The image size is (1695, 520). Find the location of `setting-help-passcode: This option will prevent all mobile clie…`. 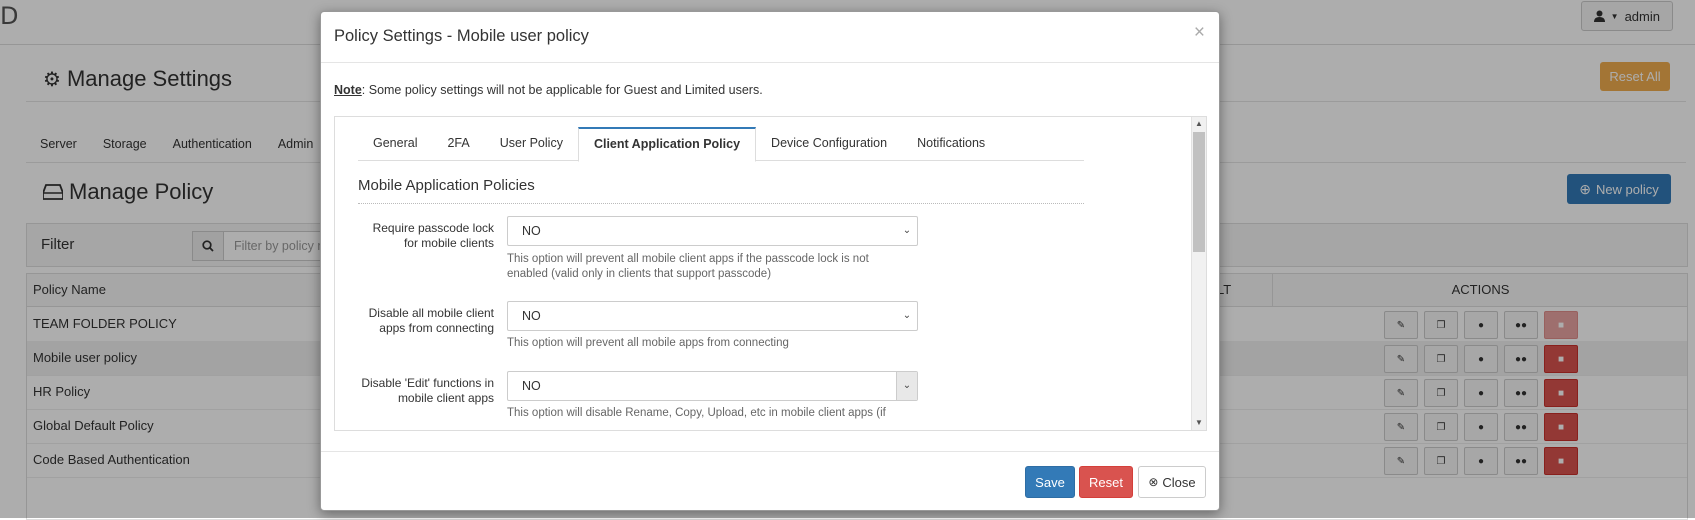

setting-help-passcode: This option will prevent all mobile clie… is located at coordinates (688, 266).